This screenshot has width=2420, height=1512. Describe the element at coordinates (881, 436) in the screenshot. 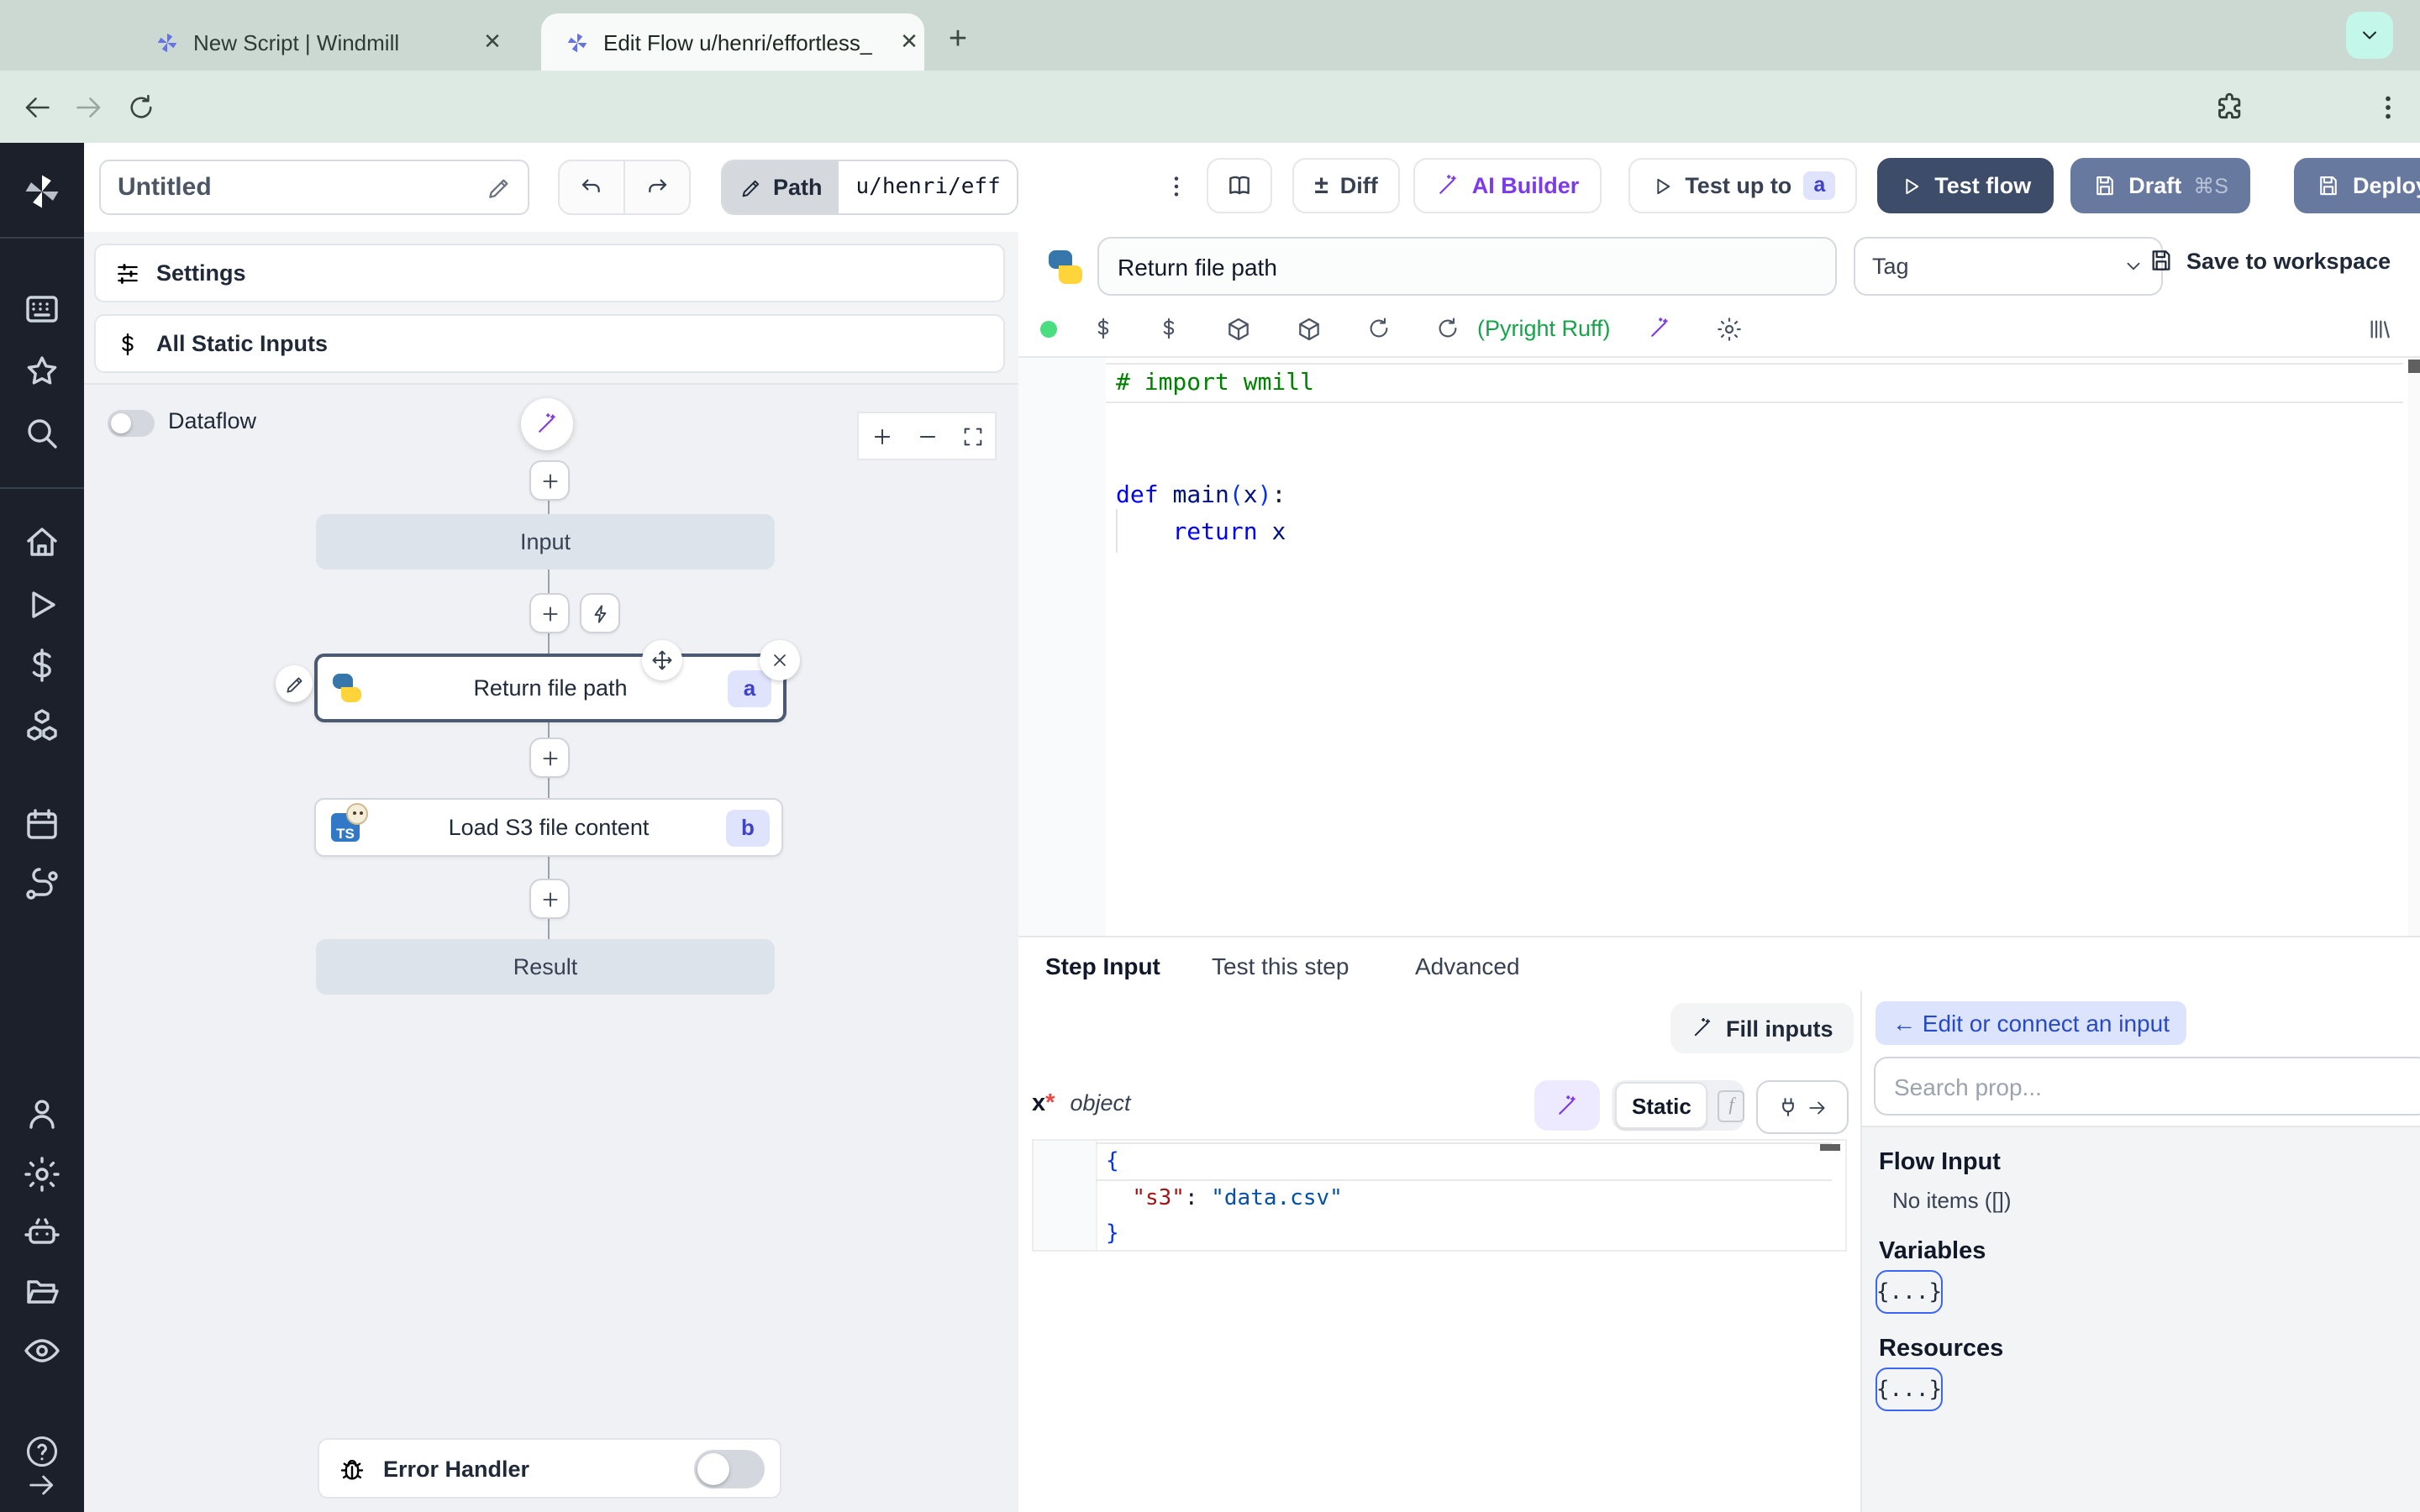

I see `zoom-in-button` at that location.